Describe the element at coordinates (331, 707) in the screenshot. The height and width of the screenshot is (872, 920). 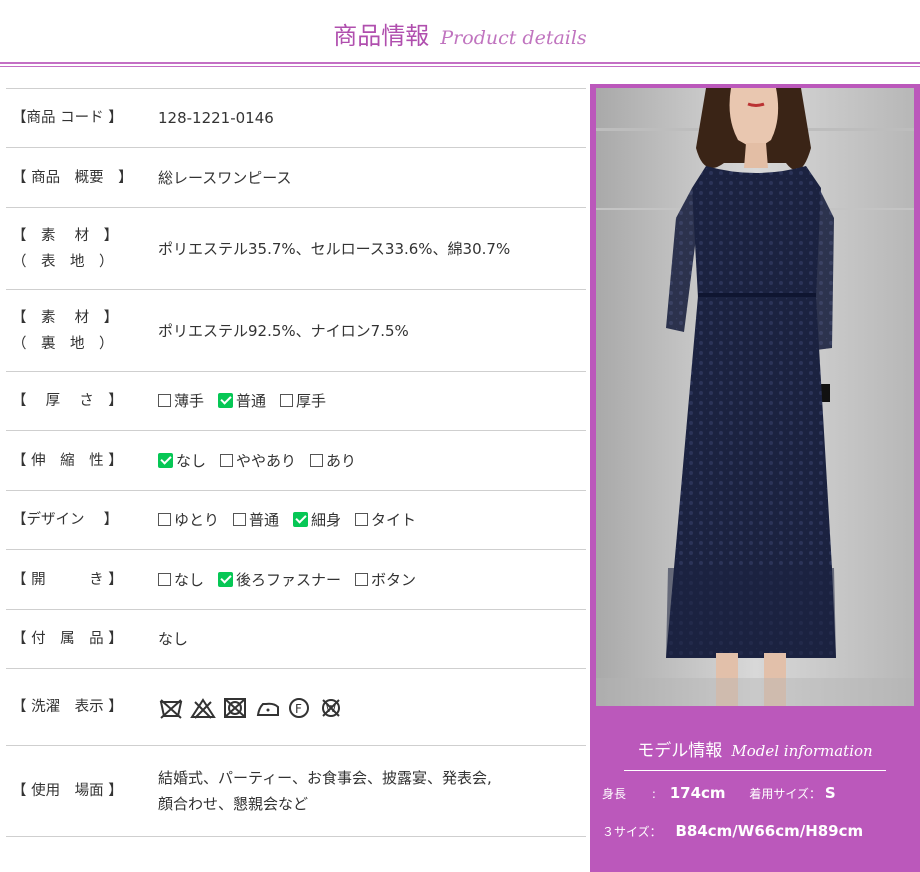
I see `no-wet-clean-icon: W` at that location.